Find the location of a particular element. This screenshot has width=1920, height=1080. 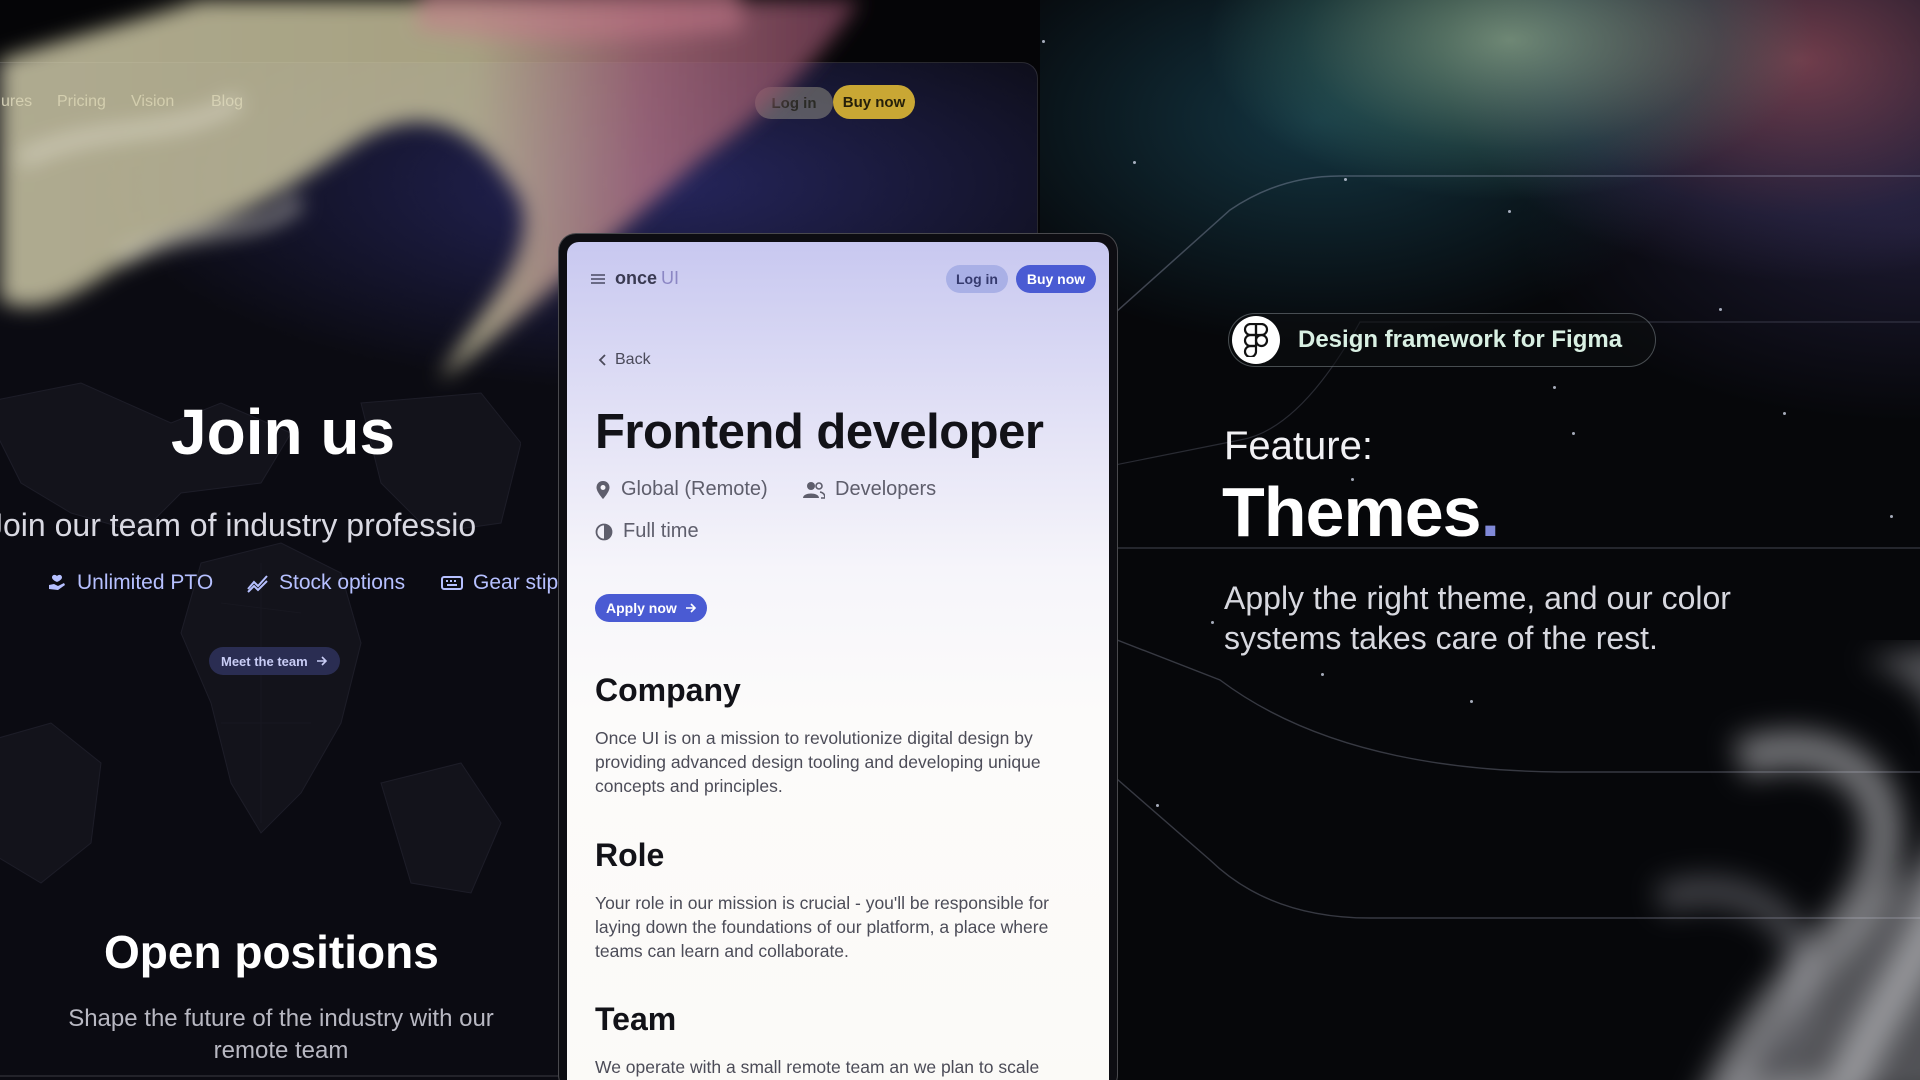

job-employment-label: Full time is located at coordinates (661, 531).